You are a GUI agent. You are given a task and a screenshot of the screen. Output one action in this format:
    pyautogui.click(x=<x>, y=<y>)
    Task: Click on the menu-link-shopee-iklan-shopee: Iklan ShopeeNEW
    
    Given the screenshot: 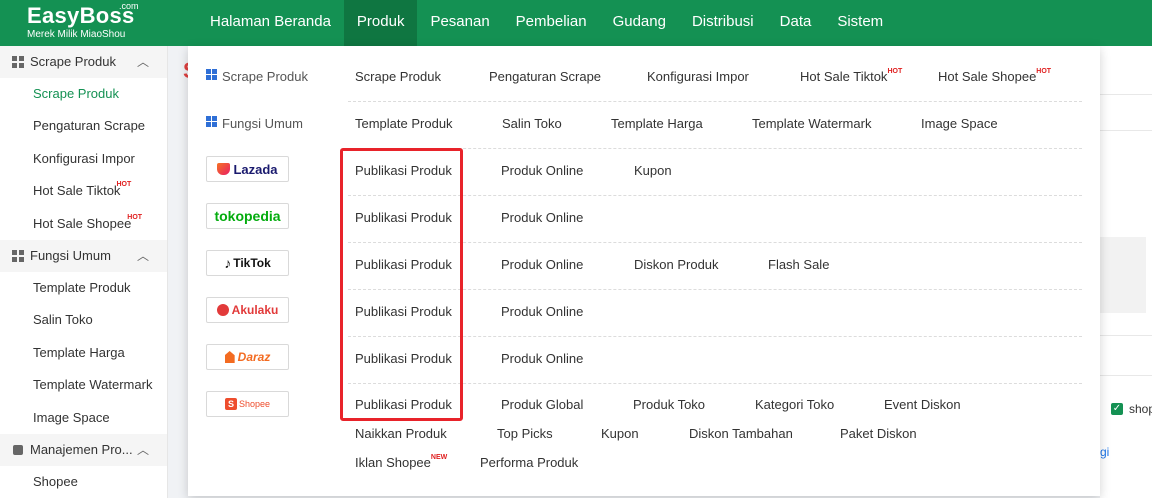 What is the action you would take?
    pyautogui.click(x=401, y=462)
    